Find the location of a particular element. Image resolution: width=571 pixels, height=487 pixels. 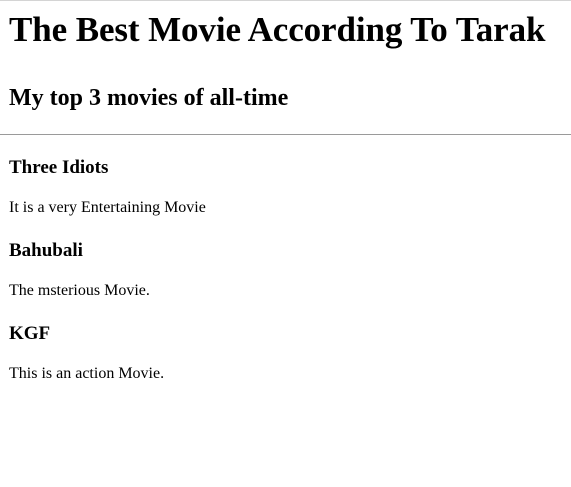

movie-item-bahubali: Bahubali The msterious Movie. is located at coordinates (285, 270).